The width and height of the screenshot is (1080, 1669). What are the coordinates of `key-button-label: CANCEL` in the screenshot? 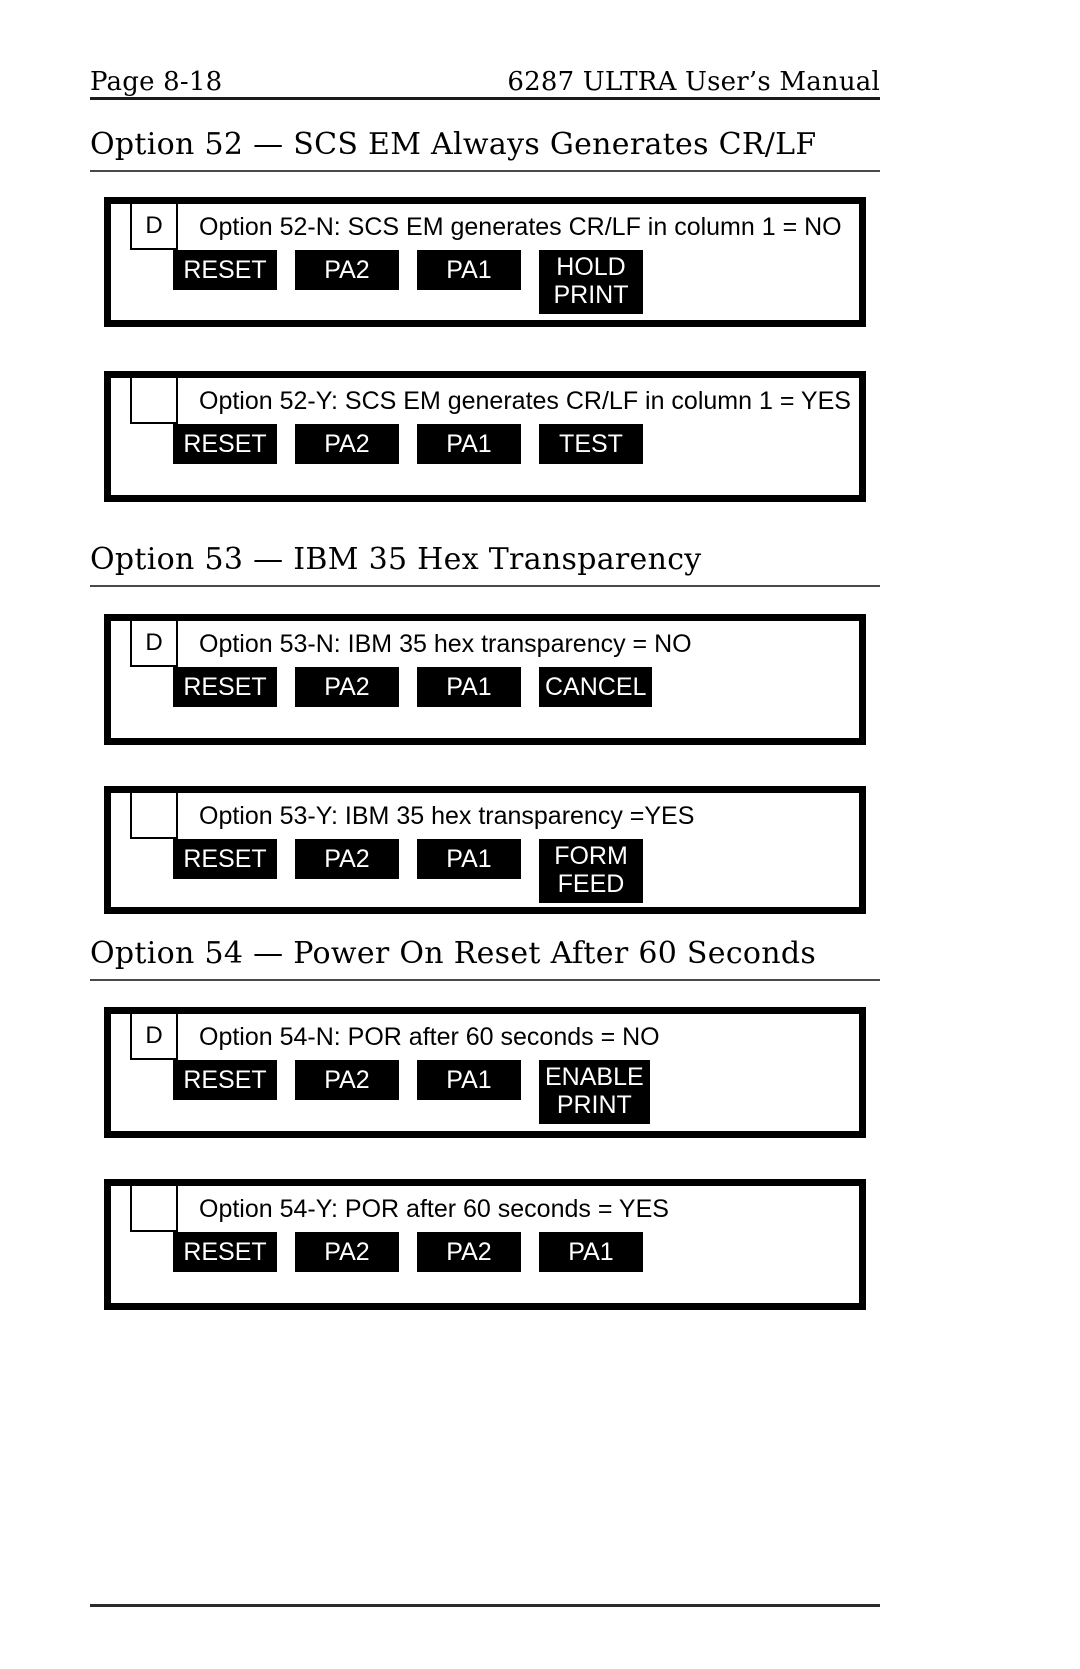 It's located at (596, 687).